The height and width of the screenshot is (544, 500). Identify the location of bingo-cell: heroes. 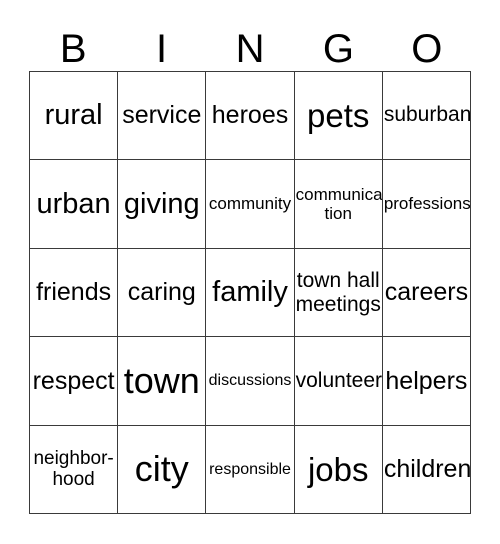
(250, 116).